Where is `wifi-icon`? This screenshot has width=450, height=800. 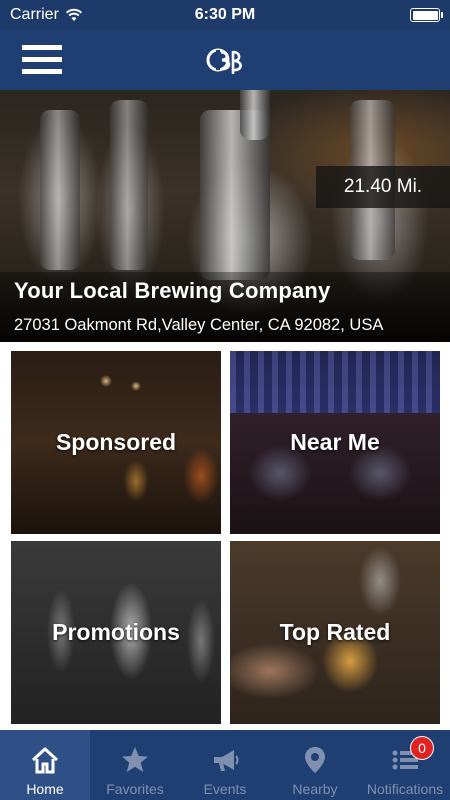
wifi-icon is located at coordinates (73, 14).